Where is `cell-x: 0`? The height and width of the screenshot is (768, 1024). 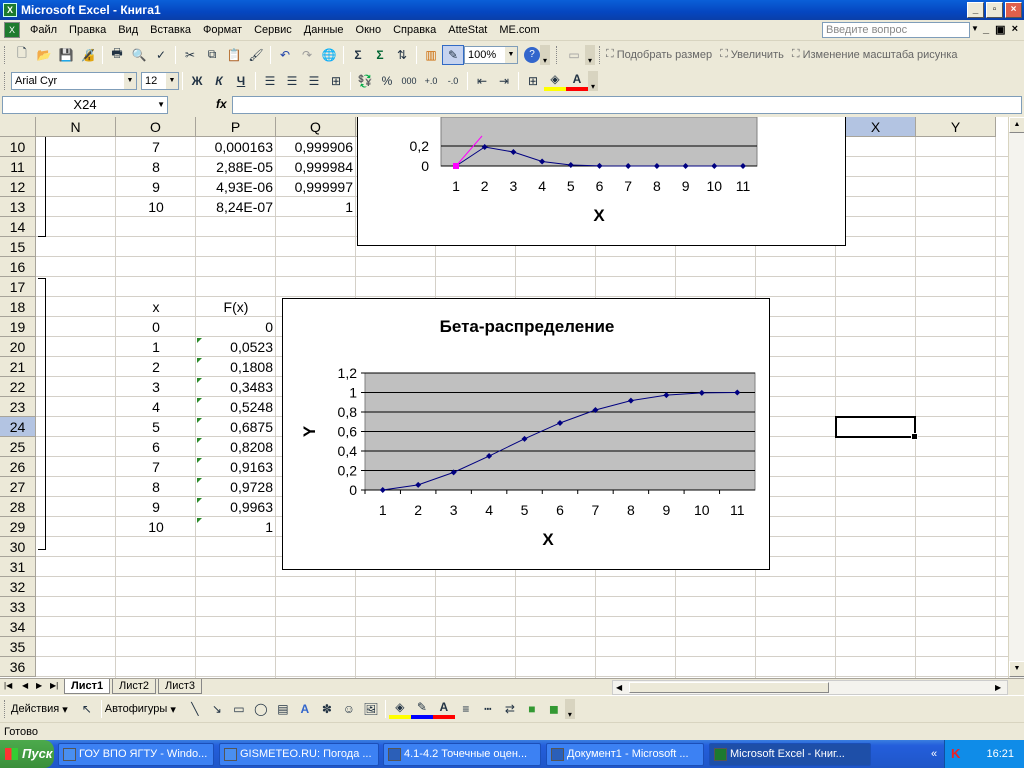
cell-x: 0 is located at coordinates (156, 327).